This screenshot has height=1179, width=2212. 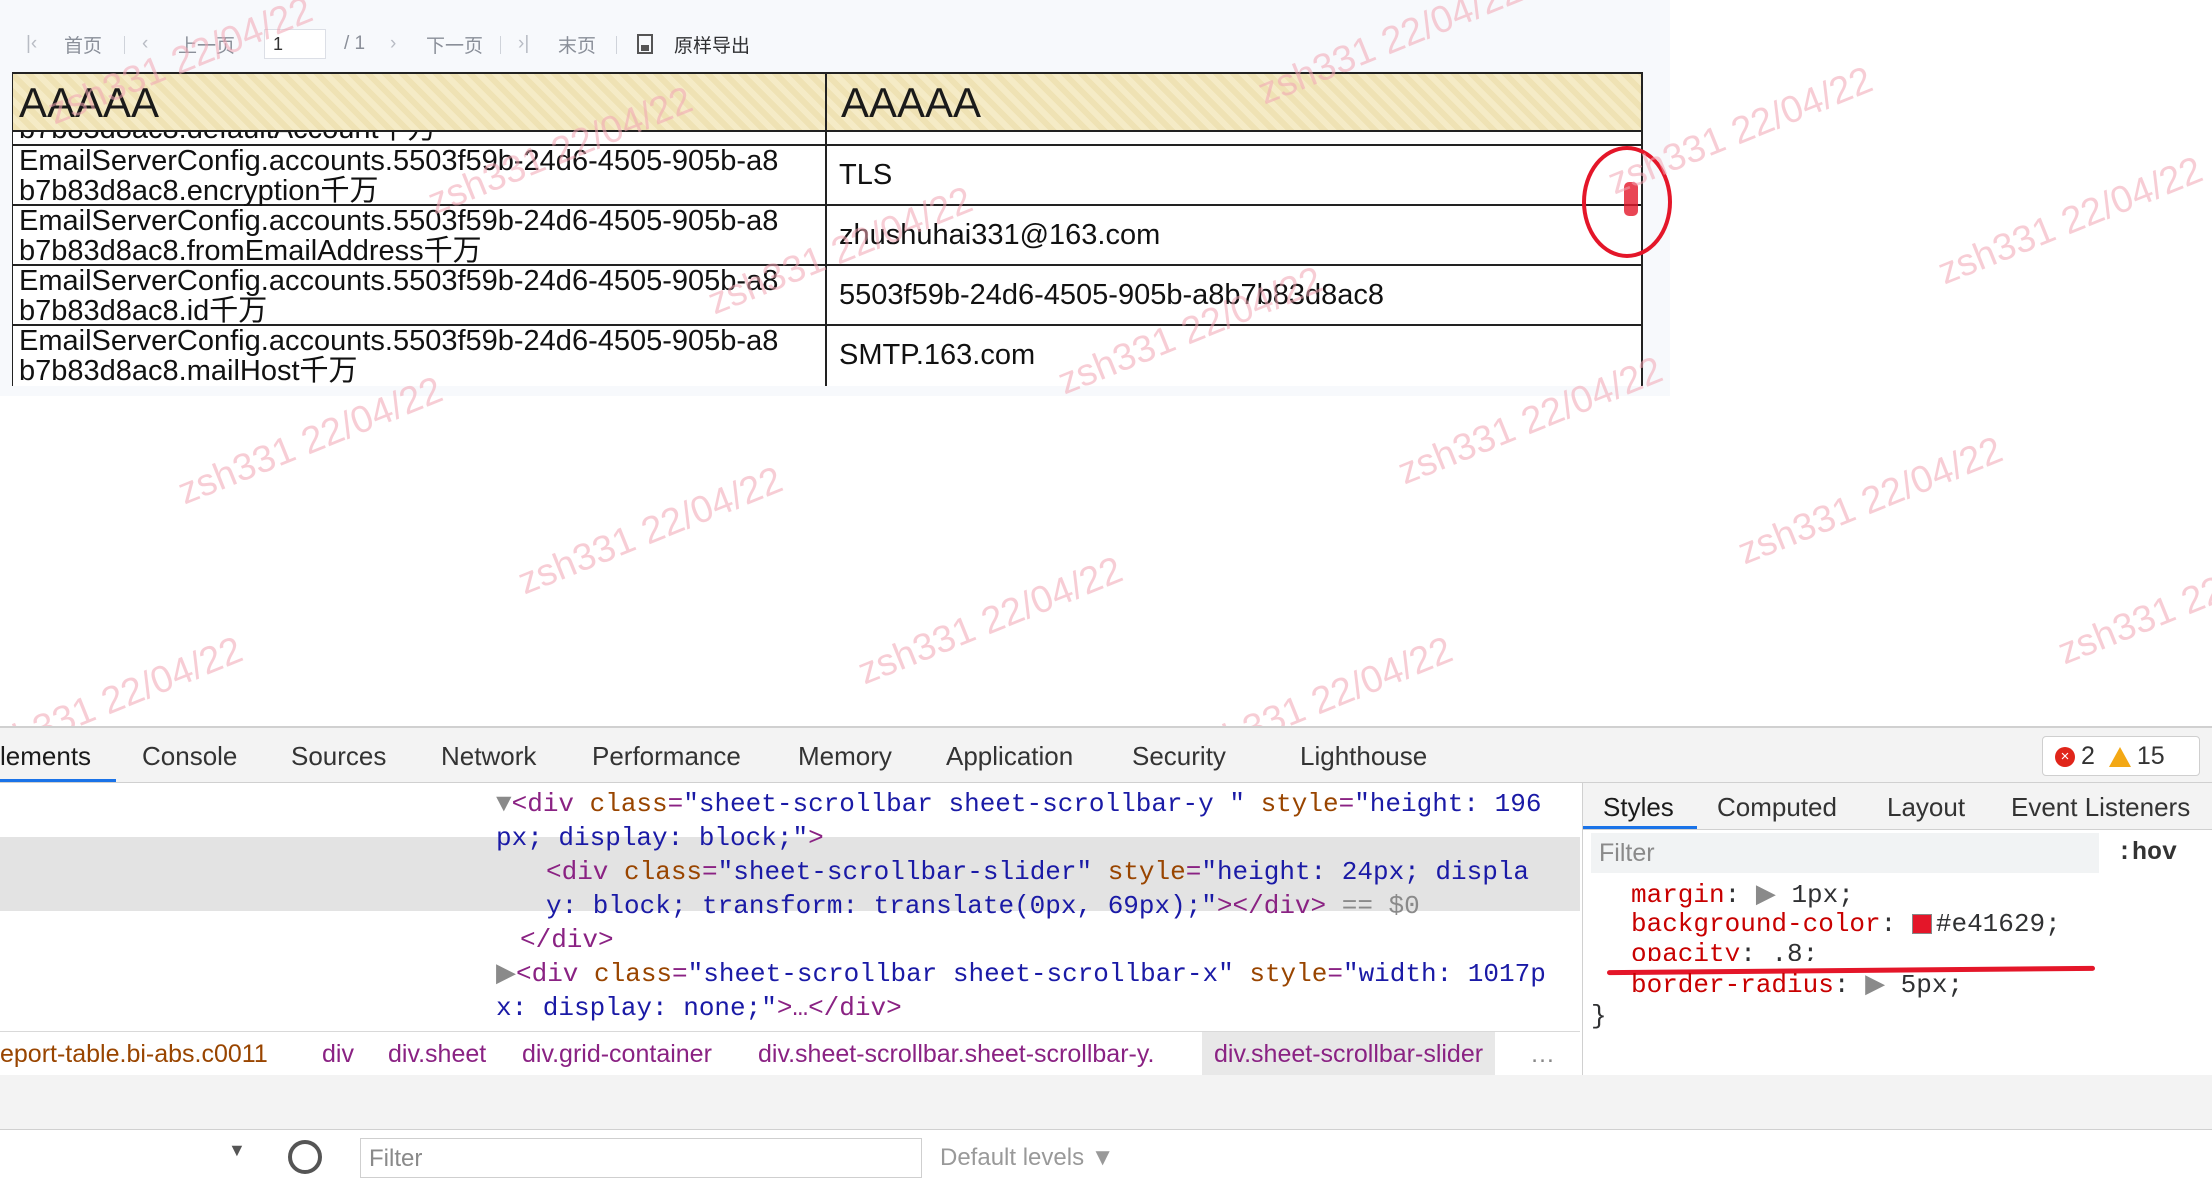 What do you see at coordinates (250, 250) in the screenshot?
I see `key-line: b7b83d8ac8.fromEmailAddress千万` at bounding box center [250, 250].